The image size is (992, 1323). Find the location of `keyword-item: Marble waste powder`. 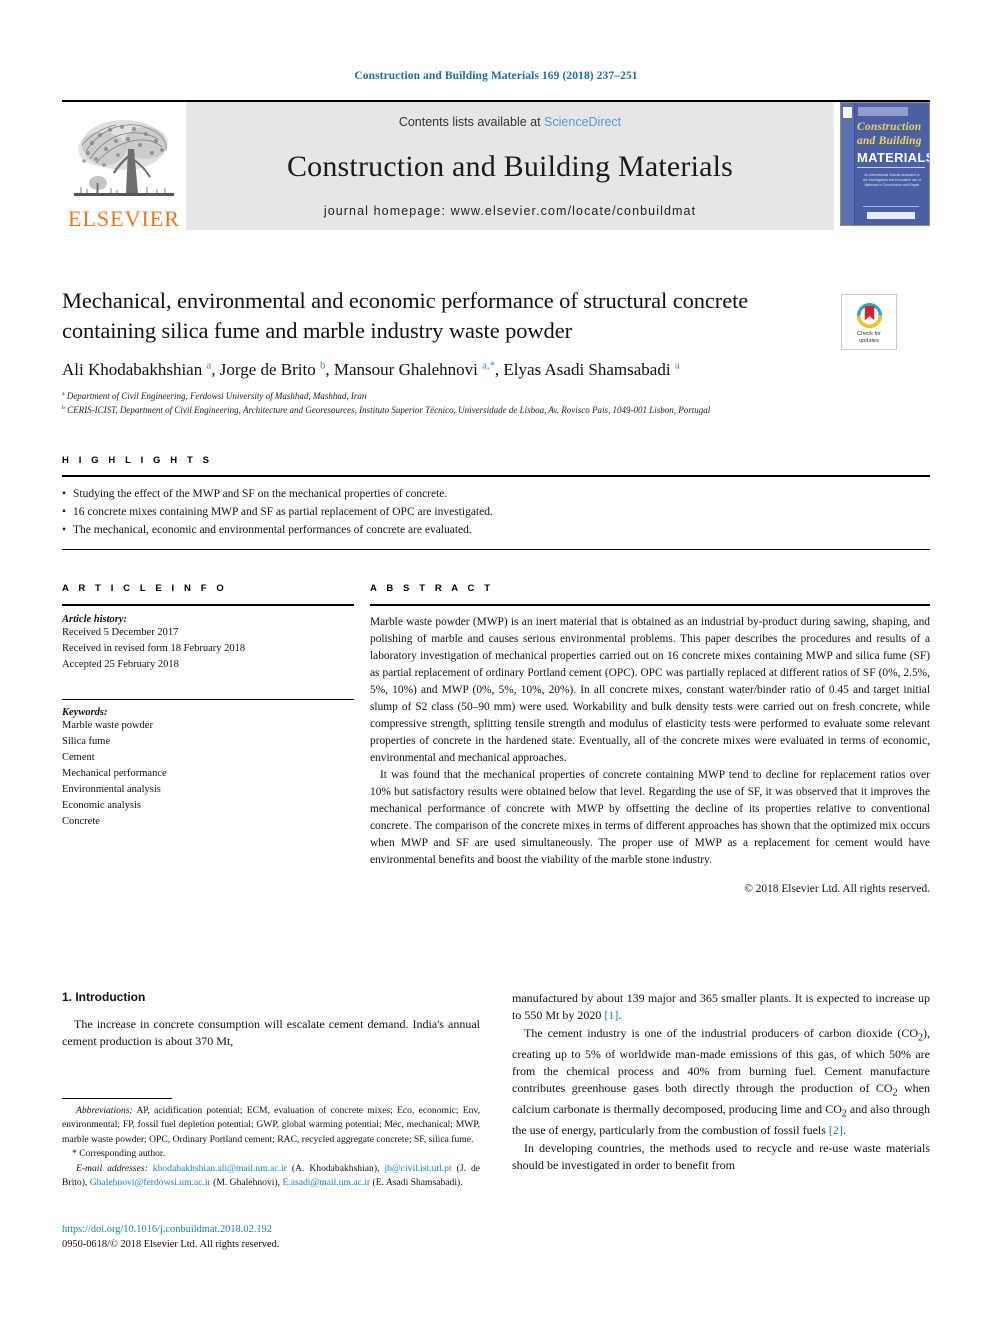

keyword-item: Marble waste powder is located at coordinates (107, 725).